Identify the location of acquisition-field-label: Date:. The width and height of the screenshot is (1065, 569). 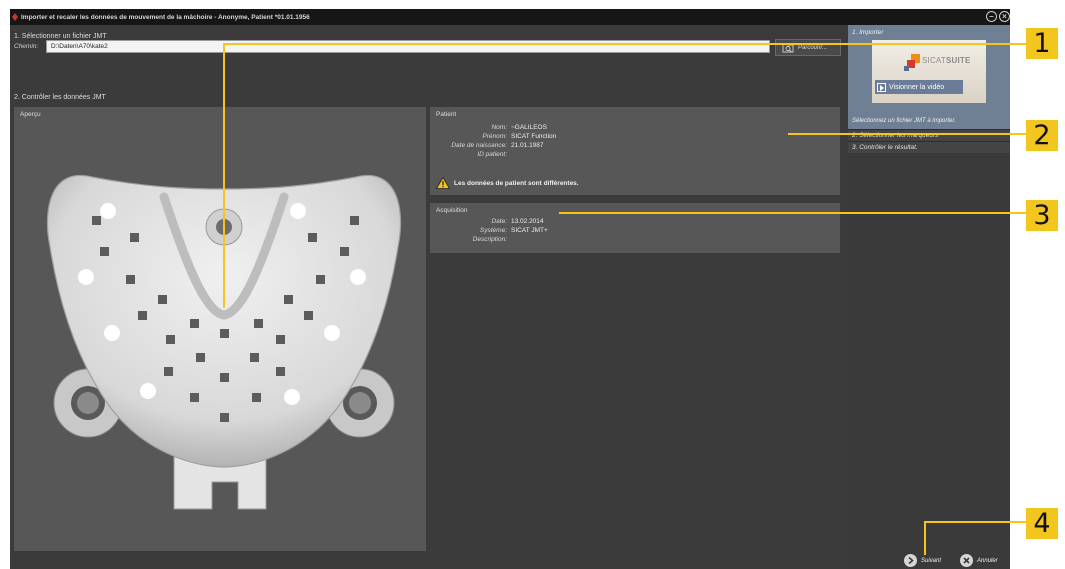
(499, 221).